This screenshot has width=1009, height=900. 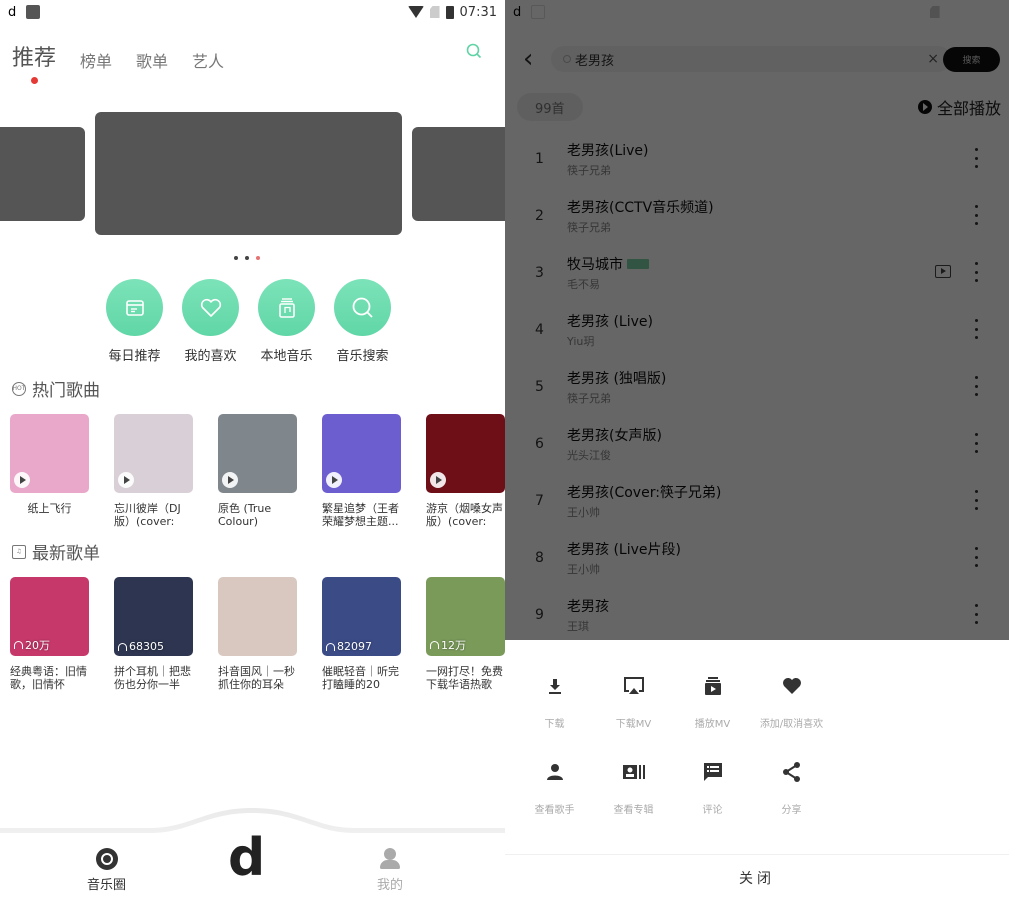 What do you see at coordinates (34, 62) in the screenshot?
I see `tab-recommend: 推荐` at bounding box center [34, 62].